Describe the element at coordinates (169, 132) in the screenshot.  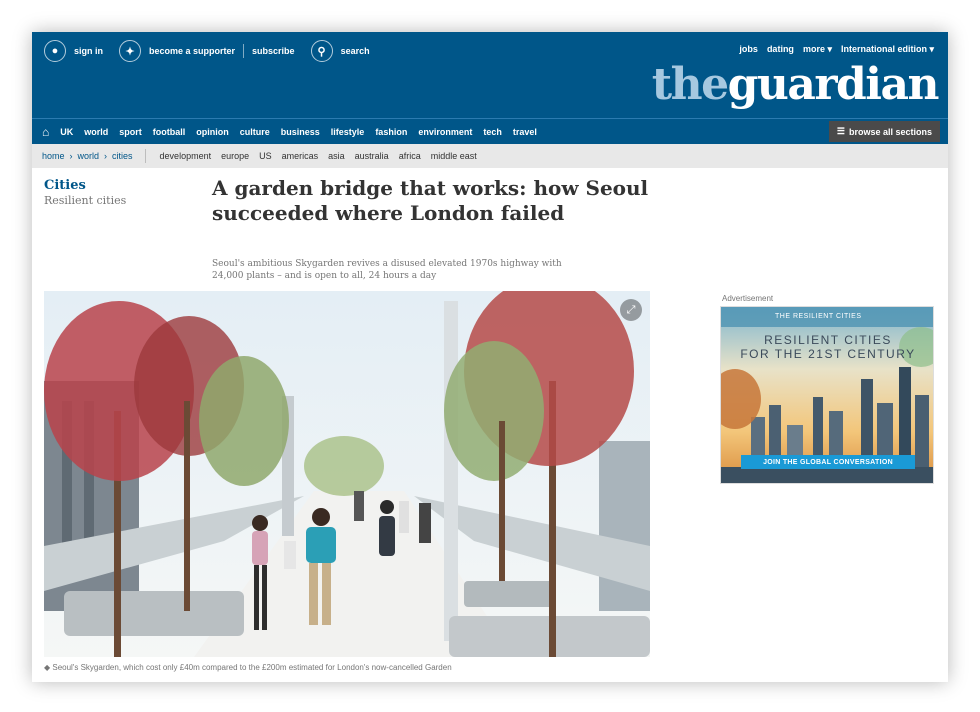
I see `nav-item-football: football` at that location.